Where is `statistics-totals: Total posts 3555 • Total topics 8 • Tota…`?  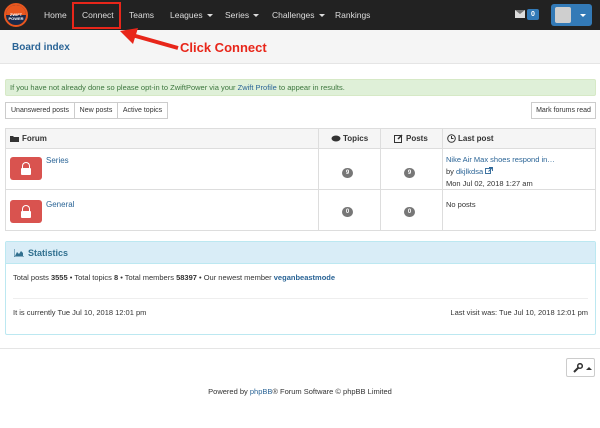 statistics-totals: Total posts 3555 • Total topics 8 • Tota… is located at coordinates (174, 277).